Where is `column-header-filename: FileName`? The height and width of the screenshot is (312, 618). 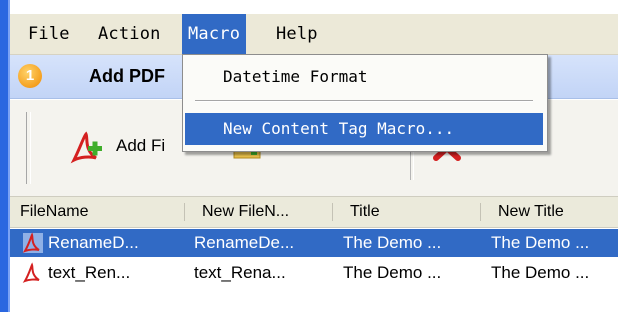
column-header-filename: FileName is located at coordinates (54, 212).